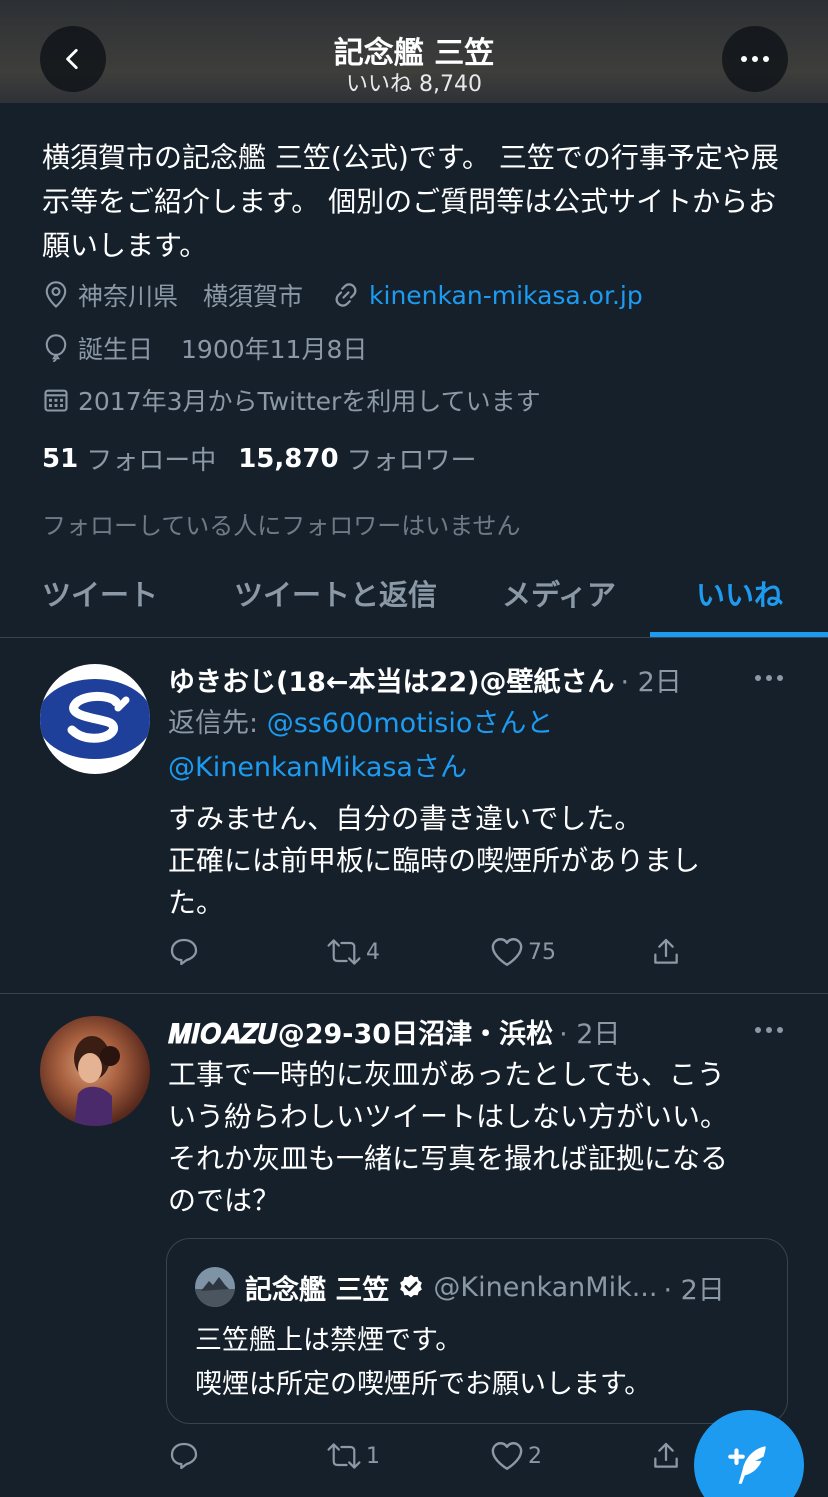  I want to click on calendar-icon, so click(56, 400).